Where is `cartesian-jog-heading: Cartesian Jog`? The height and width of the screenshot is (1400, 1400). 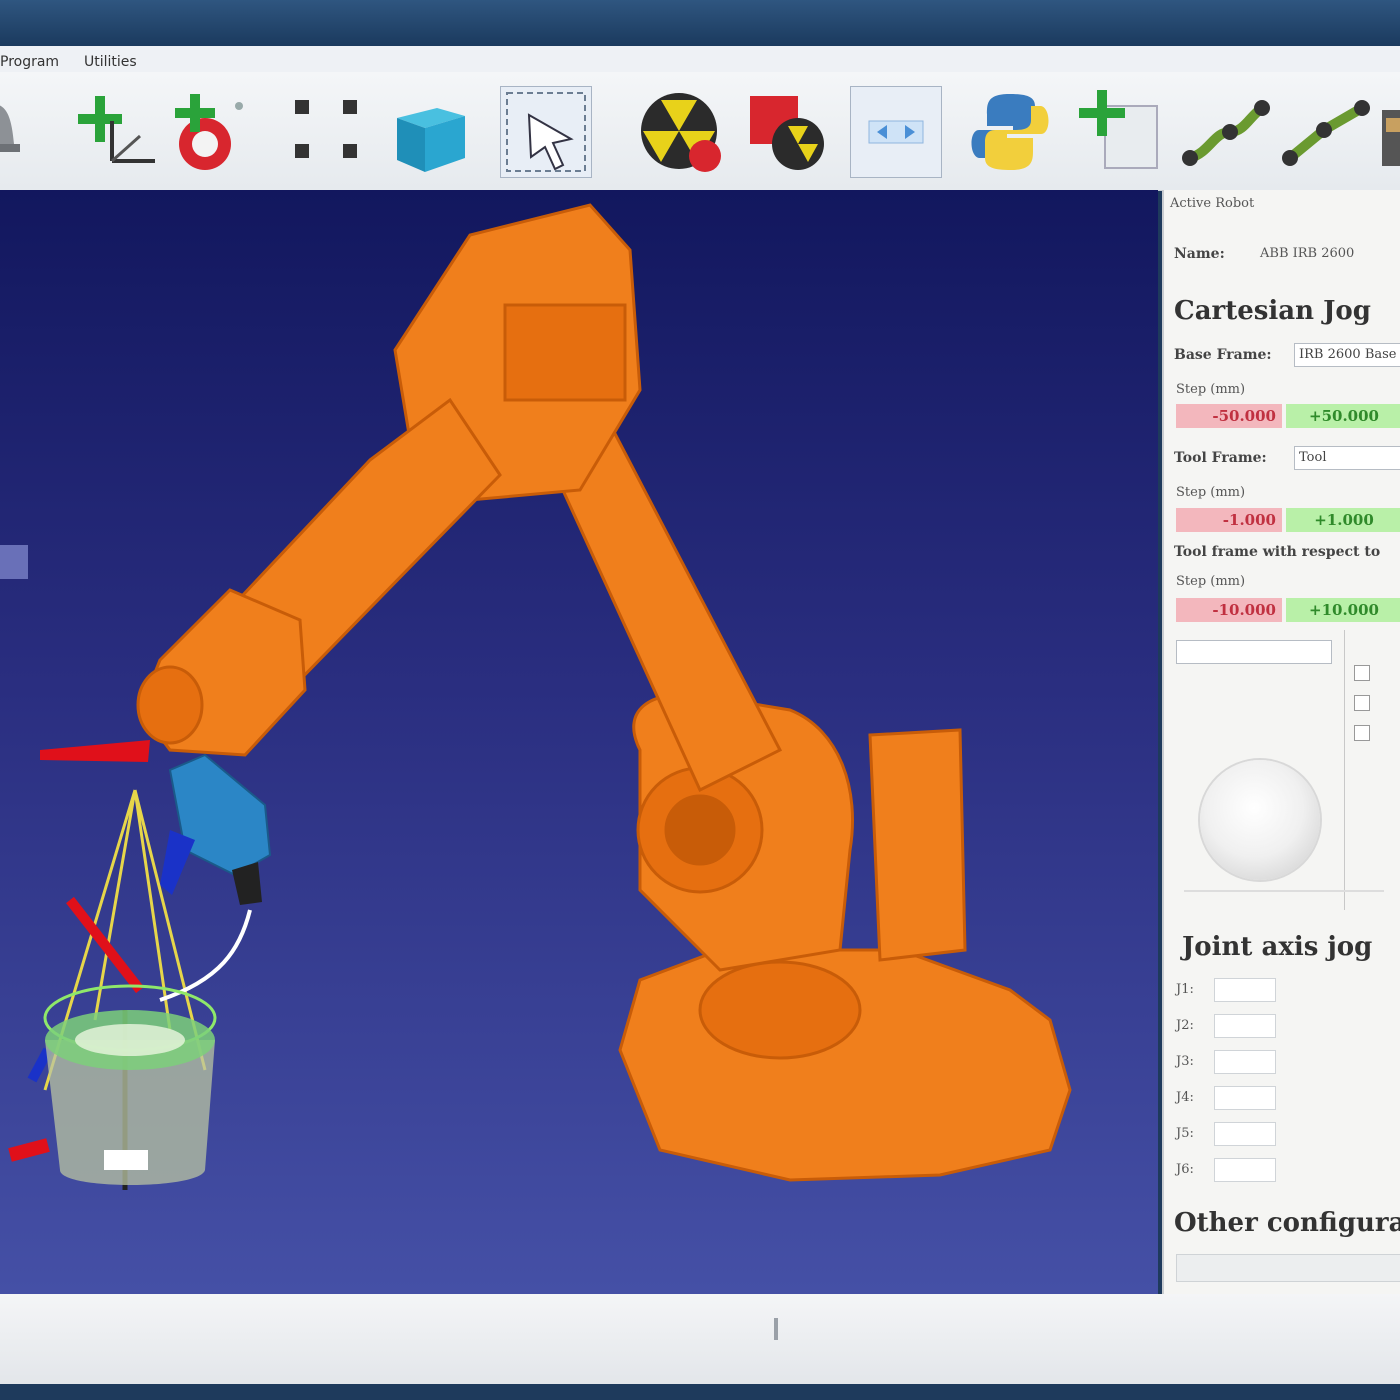 cartesian-jog-heading: Cartesian Jog is located at coordinates (1272, 311).